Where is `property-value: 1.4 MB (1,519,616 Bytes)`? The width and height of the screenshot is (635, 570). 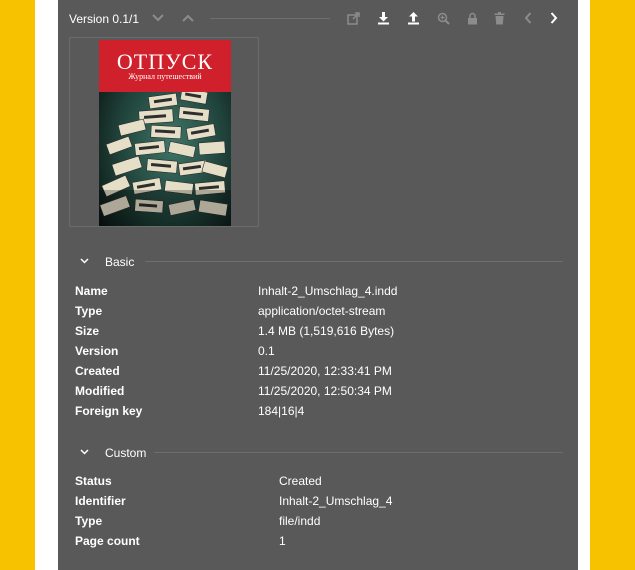
property-value: 1.4 MB (1,519,616 Bytes) is located at coordinates (326, 331).